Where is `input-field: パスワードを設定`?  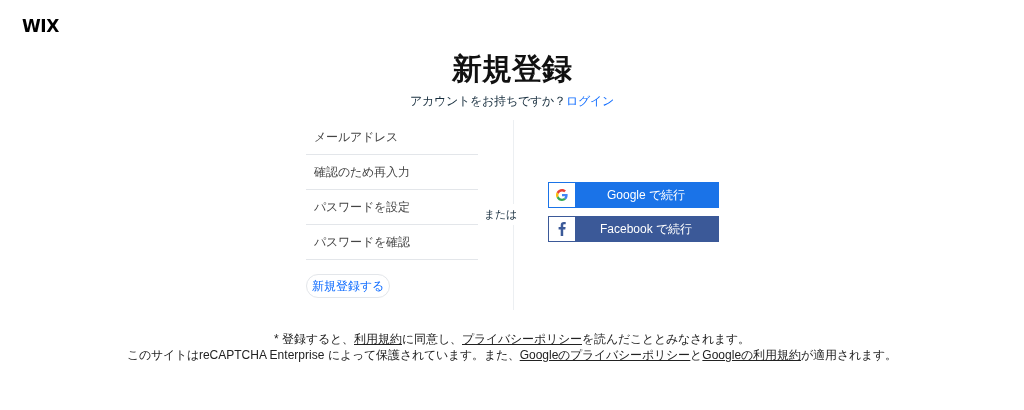 input-field: パスワードを設定 is located at coordinates (391, 207).